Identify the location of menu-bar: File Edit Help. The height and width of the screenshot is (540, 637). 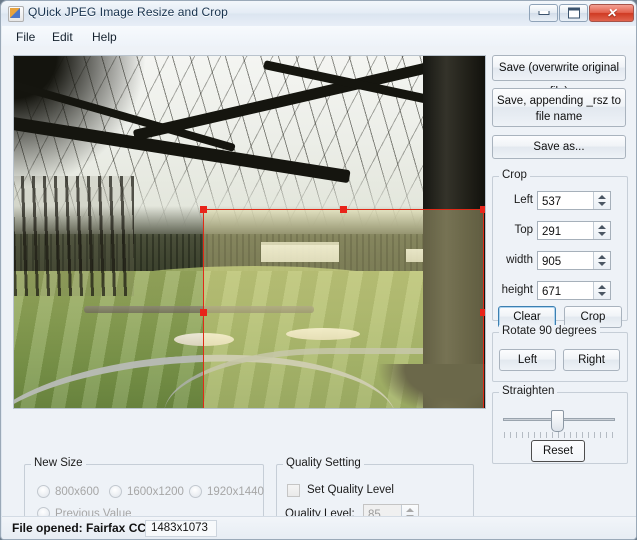
(319, 36).